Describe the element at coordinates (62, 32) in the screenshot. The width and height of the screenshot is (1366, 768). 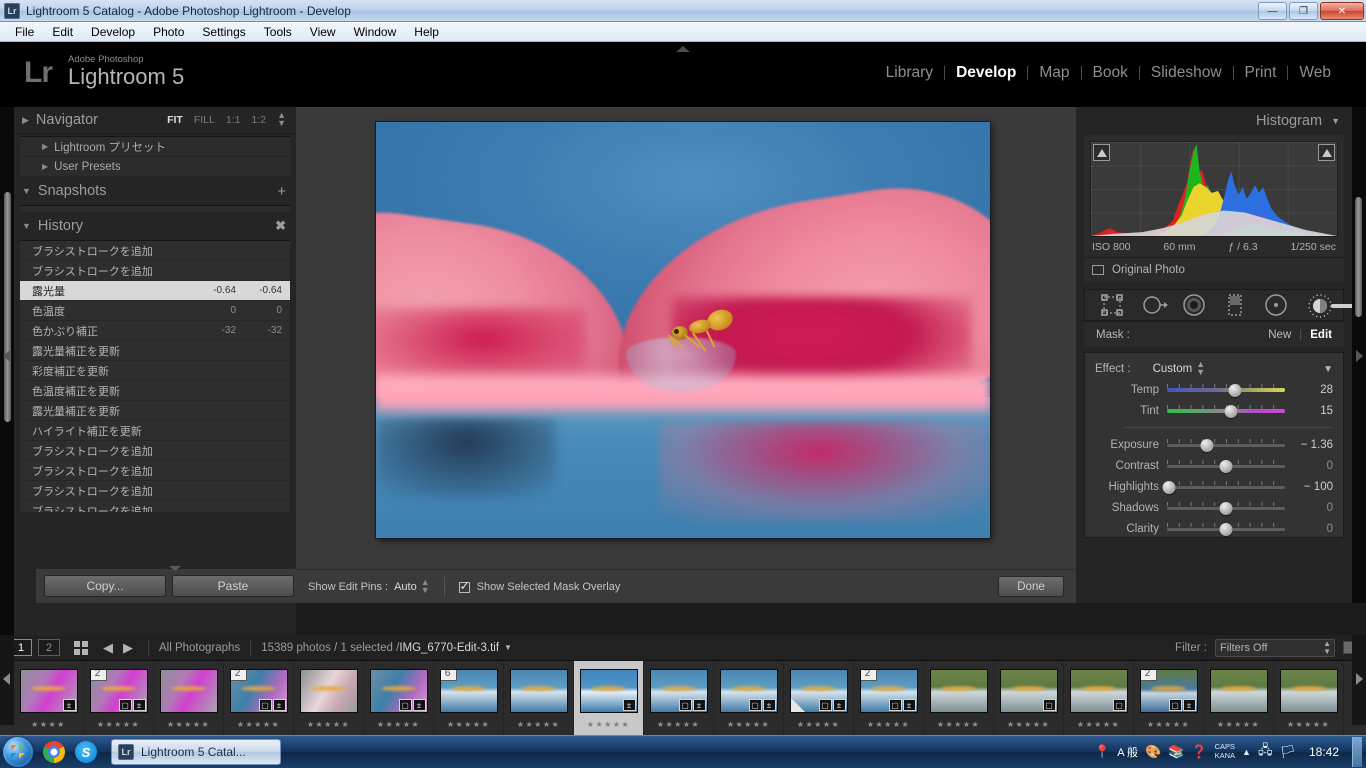
I see `menu-edit: Edit` at that location.